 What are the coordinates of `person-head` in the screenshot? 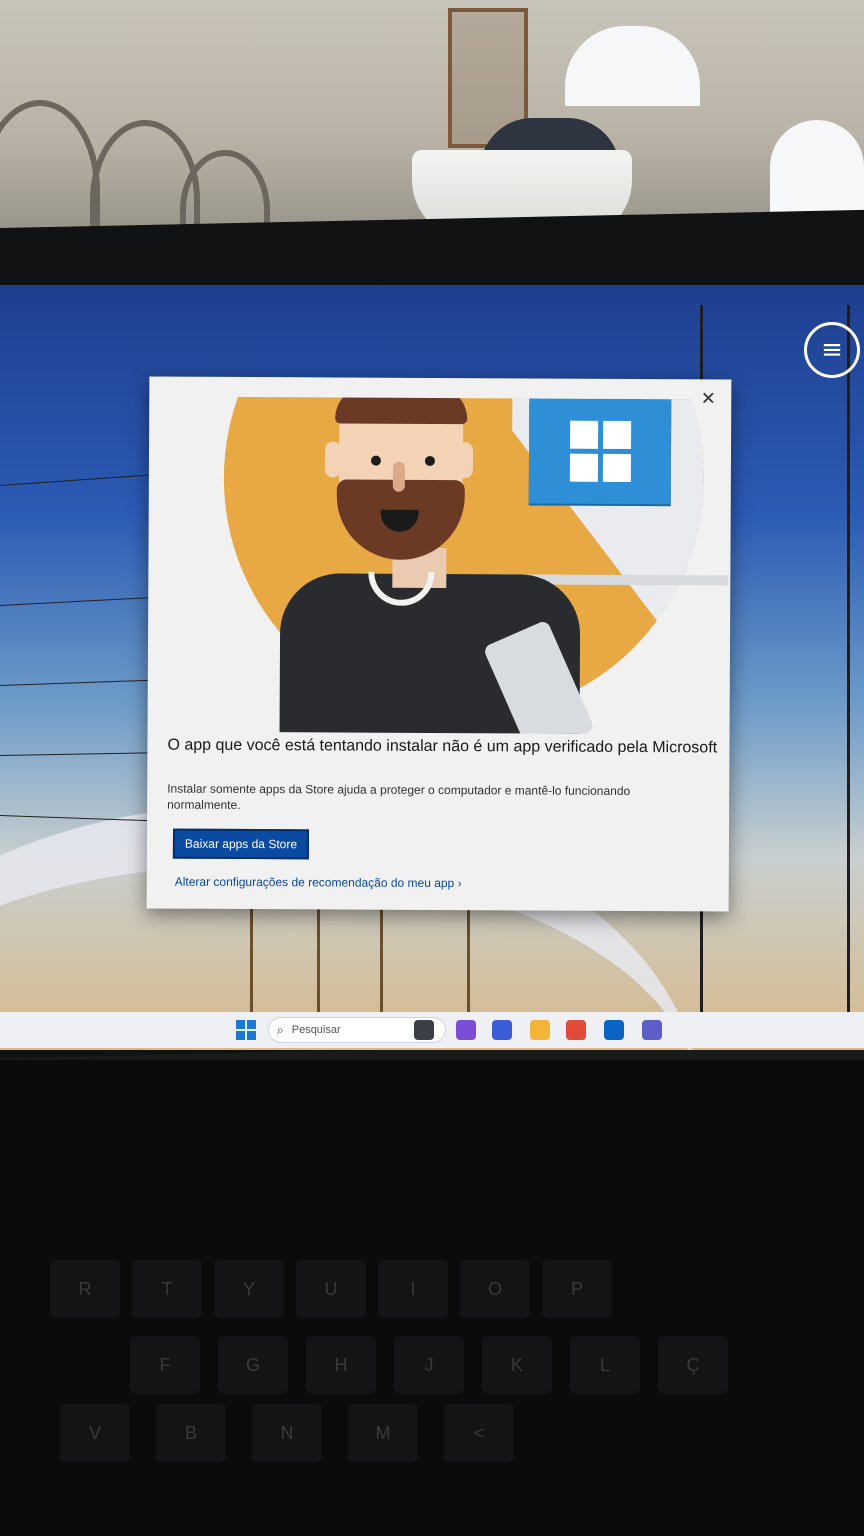 It's located at (398, 482).